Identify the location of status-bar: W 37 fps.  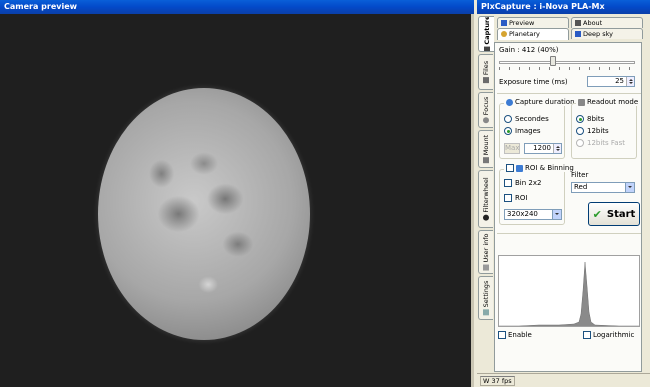
(563, 380).